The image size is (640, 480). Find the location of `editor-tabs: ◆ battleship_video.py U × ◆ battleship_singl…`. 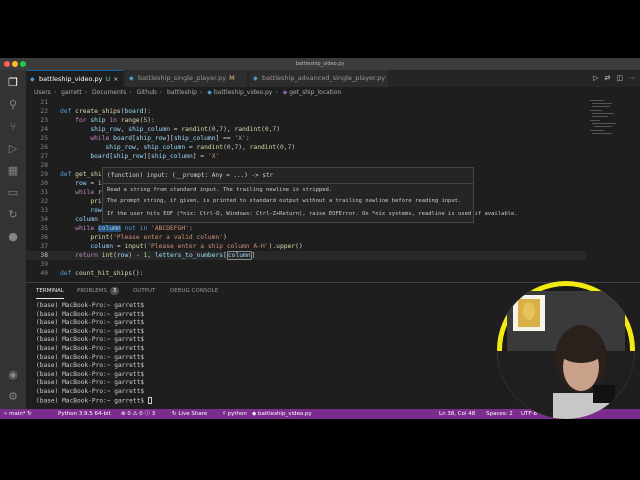

editor-tabs: ◆ battleship_video.py U × ◆ battleship_singl… is located at coordinates (333, 78).